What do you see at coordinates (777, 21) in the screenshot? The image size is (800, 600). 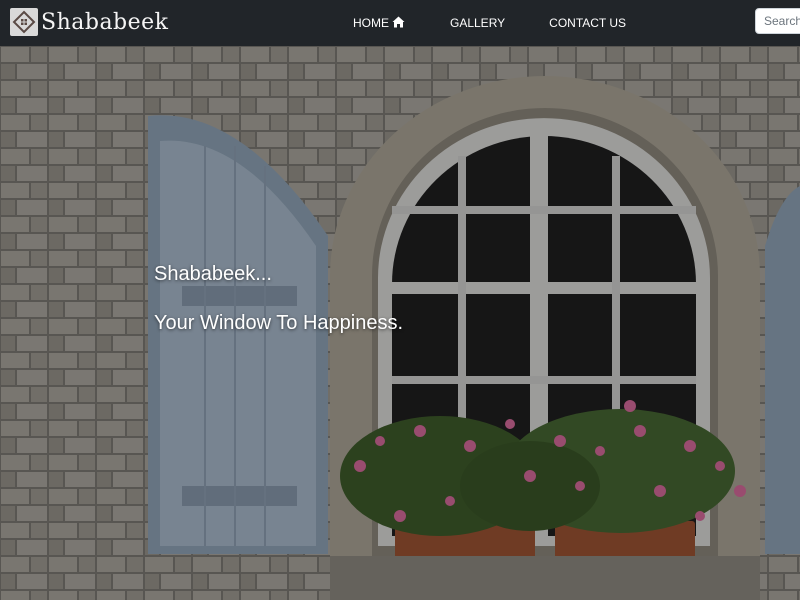 I see `search-input` at bounding box center [777, 21].